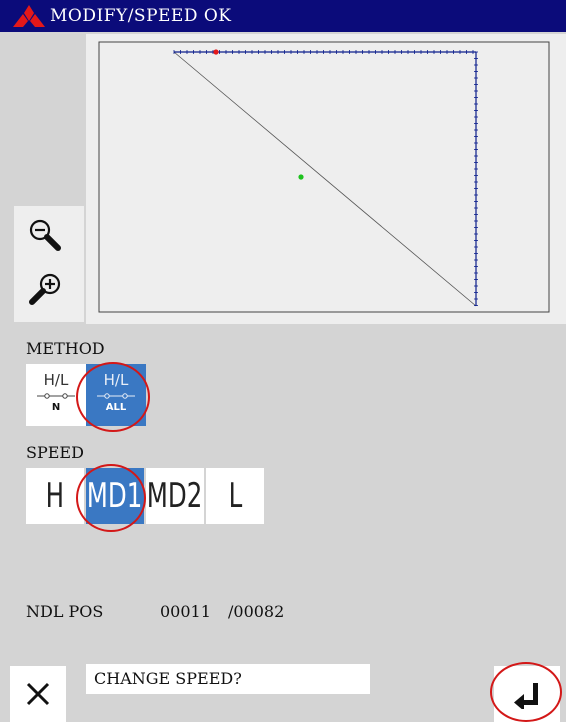  Describe the element at coordinates (283, 16) in the screenshot. I see `title-bar: MODIFY/SPEED OK` at that location.